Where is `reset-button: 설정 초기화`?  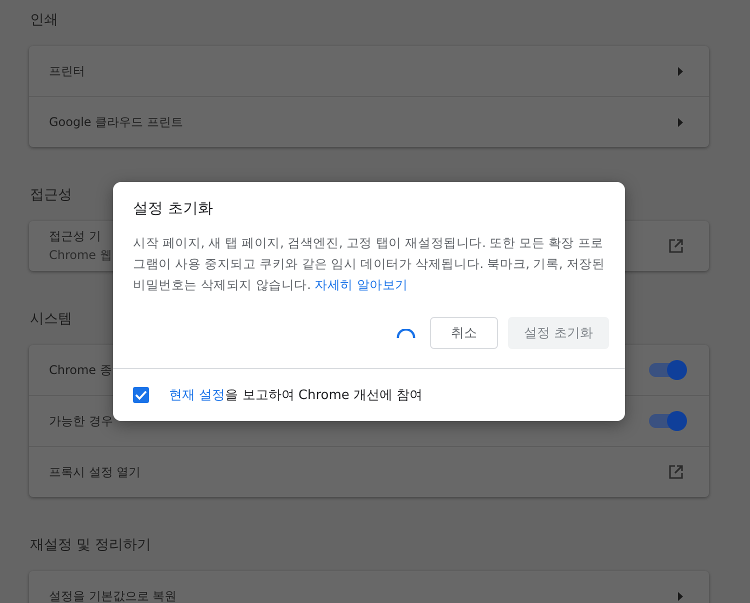
reset-button: 설정 초기화 is located at coordinates (558, 333).